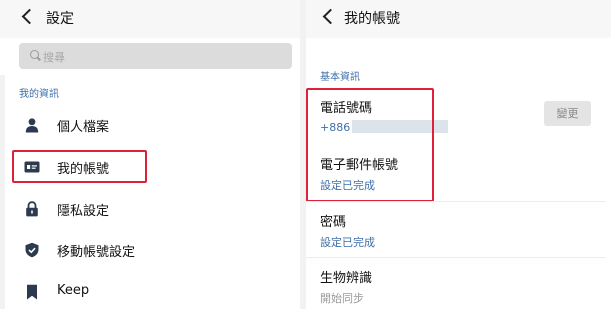 The image size is (611, 309). Describe the element at coordinates (83, 211) in the screenshot. I see `menu-item-label: 隱私設定` at that location.